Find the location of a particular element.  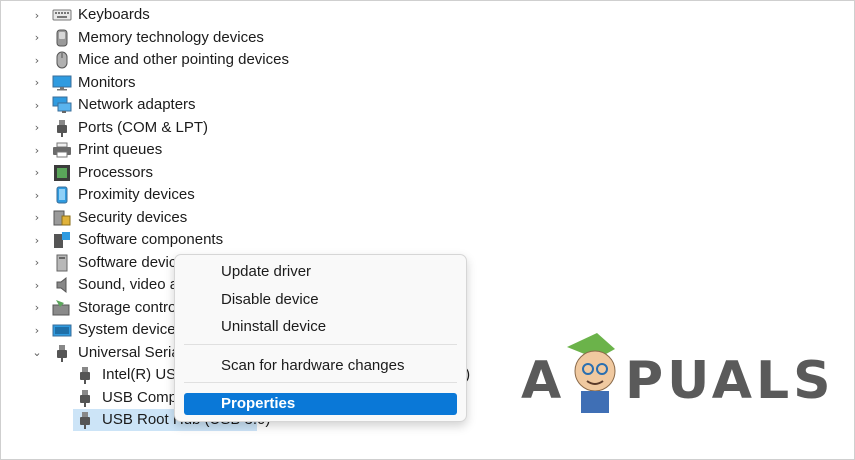

tree-item-ports: › Ports (COM & LPT) is located at coordinates (427, 128).